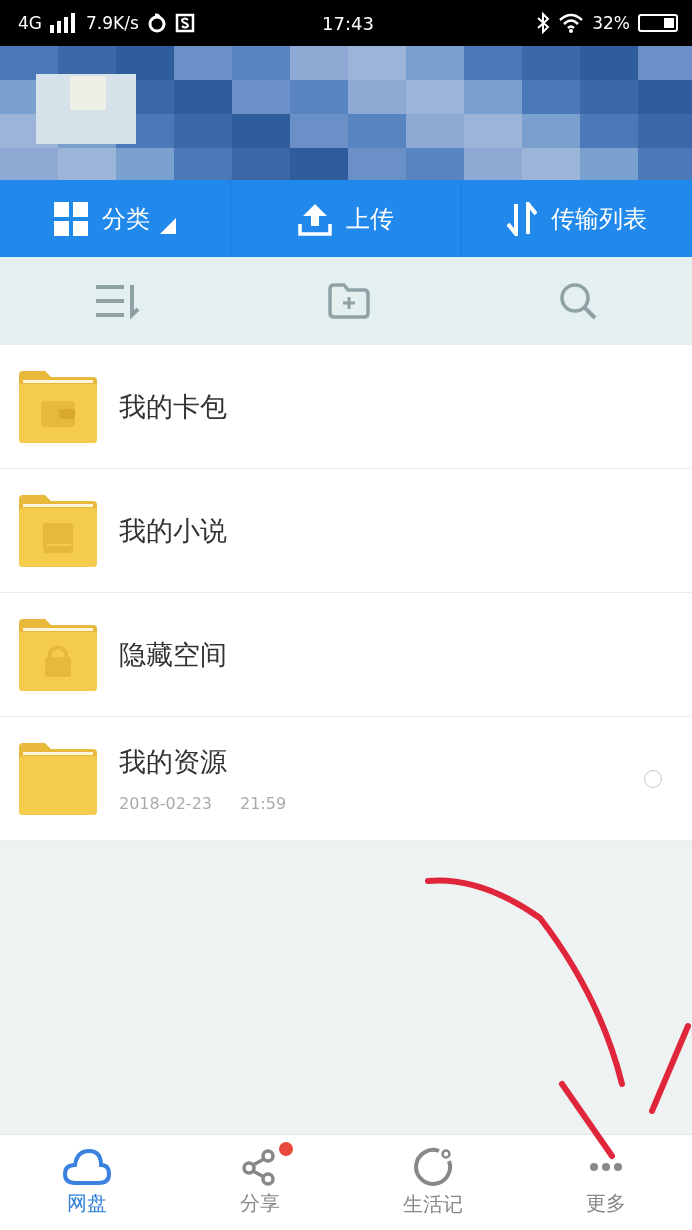 The height and width of the screenshot is (1230, 692). What do you see at coordinates (64, 23) in the screenshot?
I see `signal-icon` at bounding box center [64, 23].